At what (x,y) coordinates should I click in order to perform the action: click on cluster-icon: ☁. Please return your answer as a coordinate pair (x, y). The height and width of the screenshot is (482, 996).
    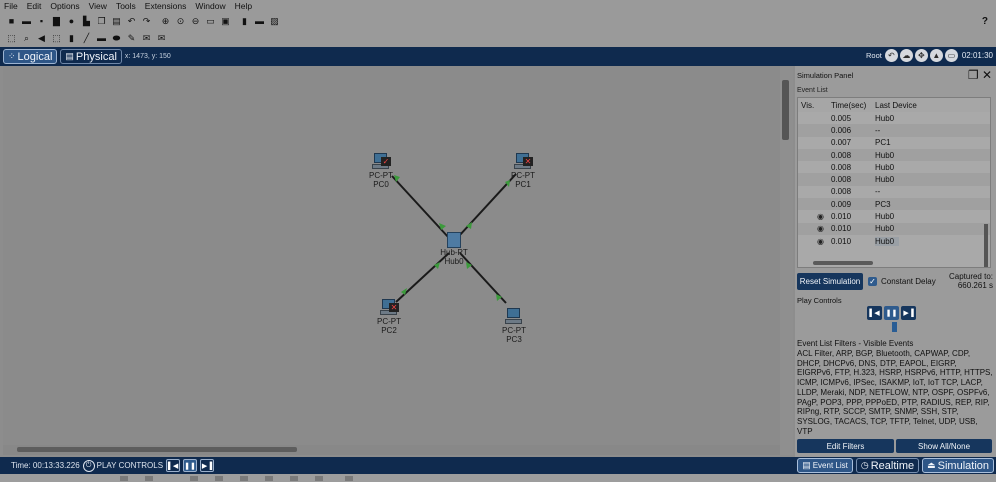
    Looking at the image, I should click on (906, 55).